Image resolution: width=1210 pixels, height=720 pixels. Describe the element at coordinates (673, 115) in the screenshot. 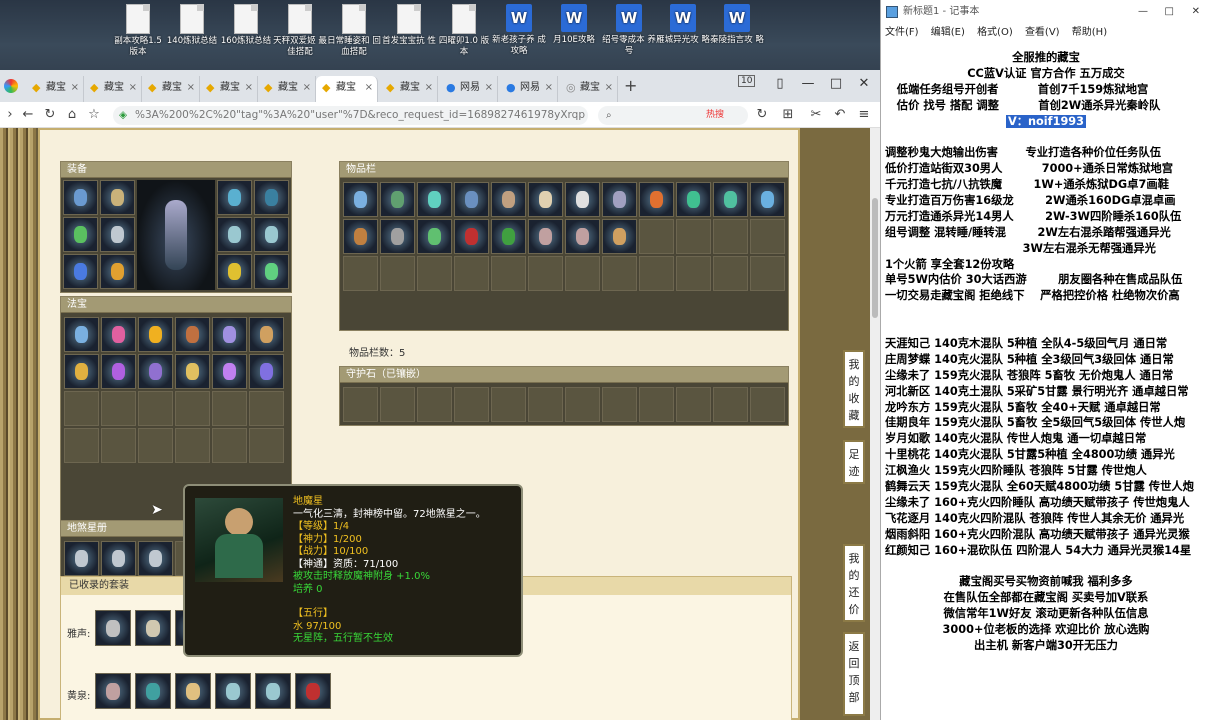

I see `search-input: ⌕ 热搜` at that location.